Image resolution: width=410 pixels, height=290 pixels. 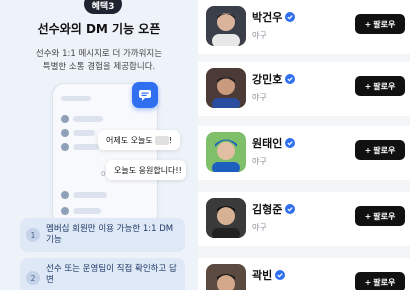 I want to click on feature-number: 2, so click(x=33, y=278).